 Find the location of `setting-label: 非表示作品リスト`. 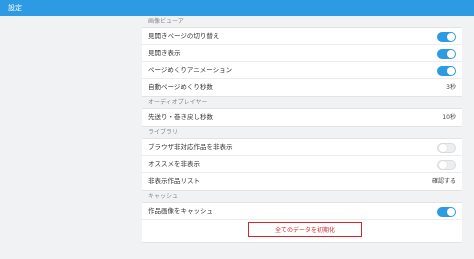

setting-label: 非表示作品リスト is located at coordinates (174, 181).